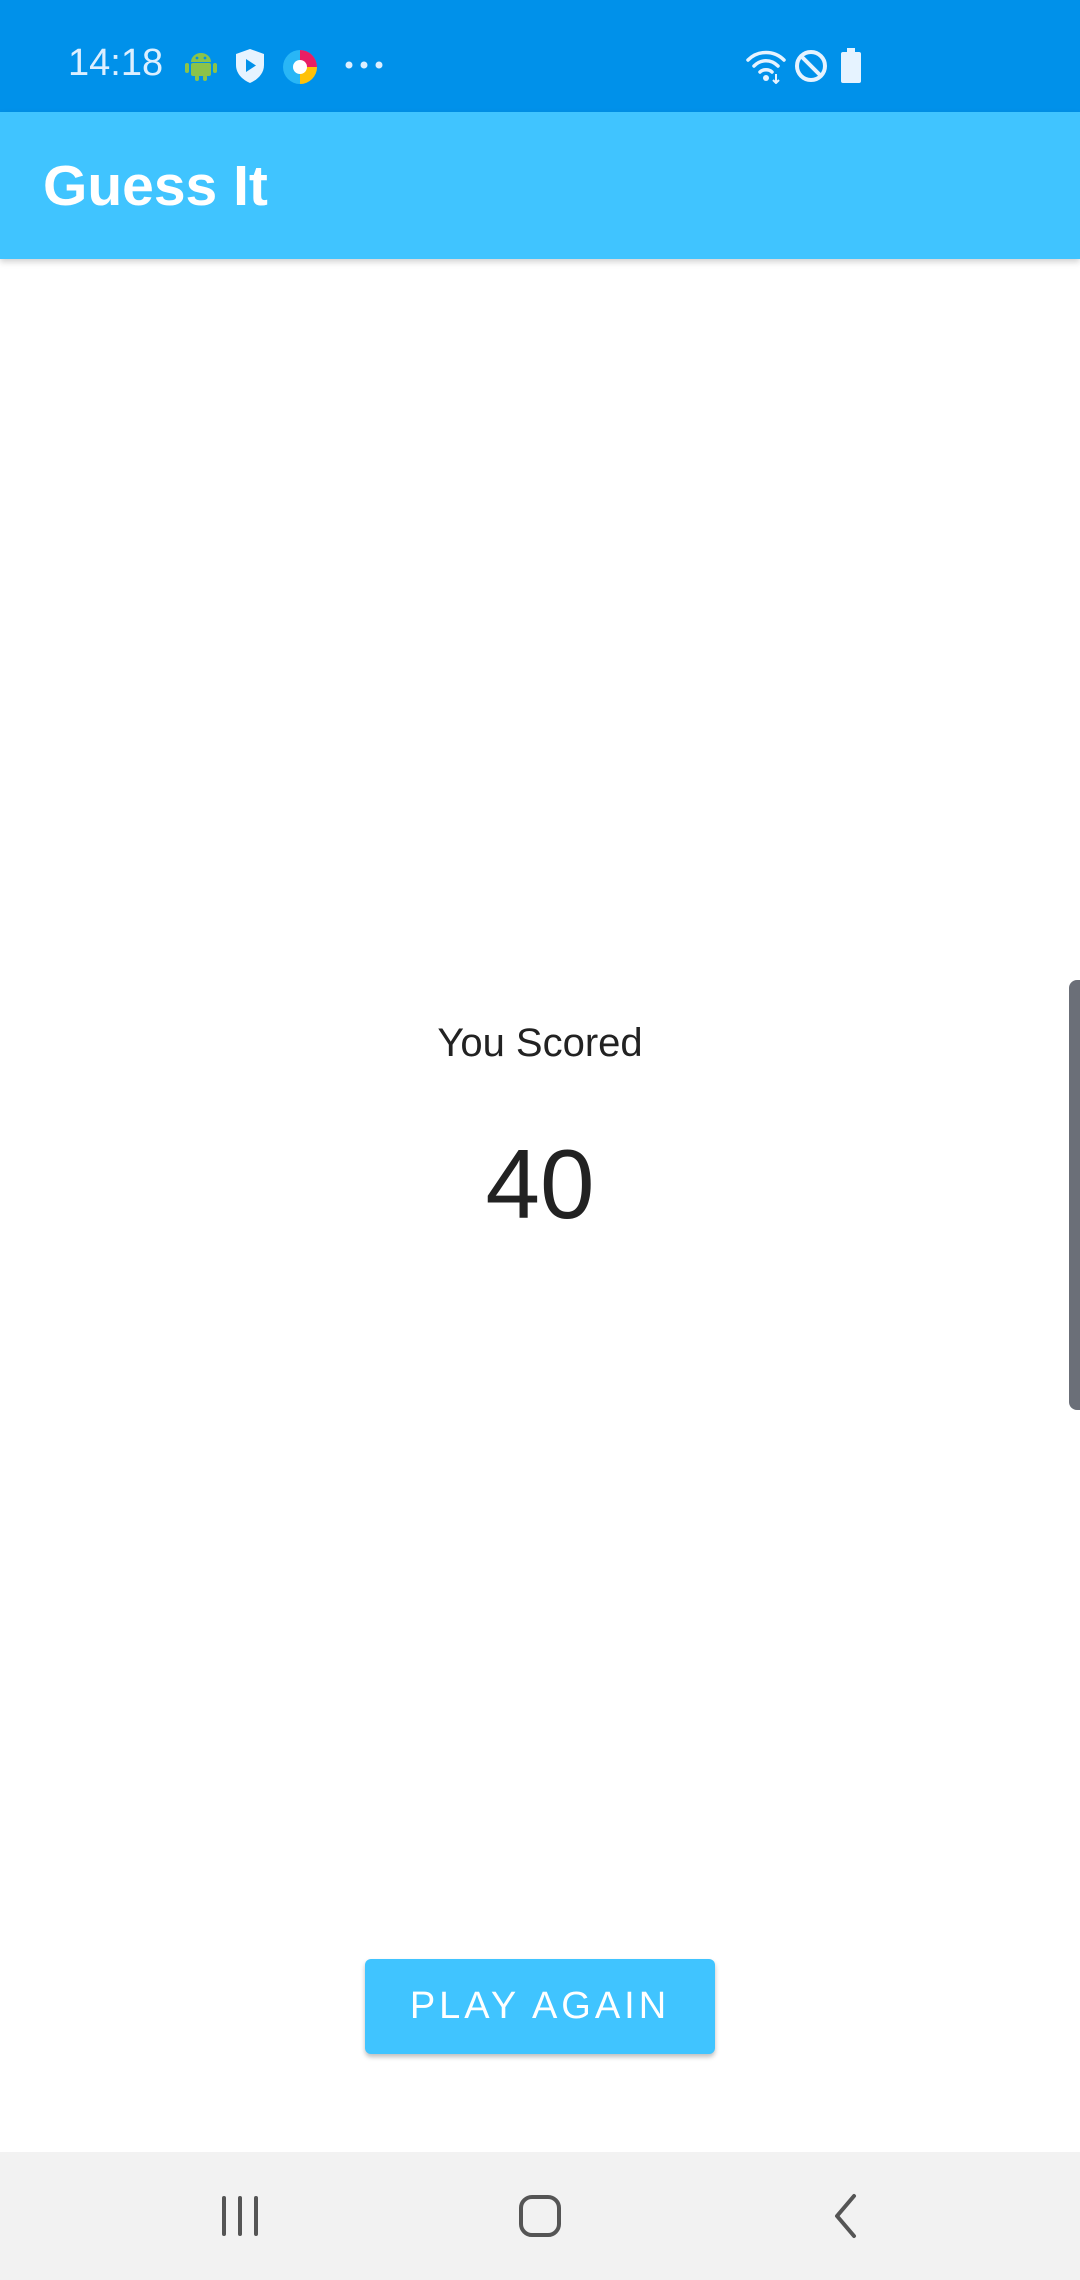 The height and width of the screenshot is (2280, 1080). What do you see at coordinates (300, 67) in the screenshot?
I see `app-circle-icon` at bounding box center [300, 67].